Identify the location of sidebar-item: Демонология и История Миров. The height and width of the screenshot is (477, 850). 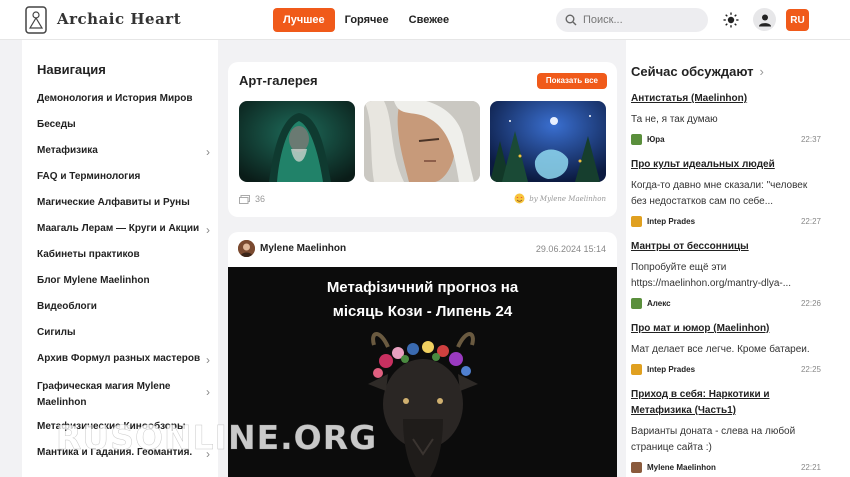
(124, 105).